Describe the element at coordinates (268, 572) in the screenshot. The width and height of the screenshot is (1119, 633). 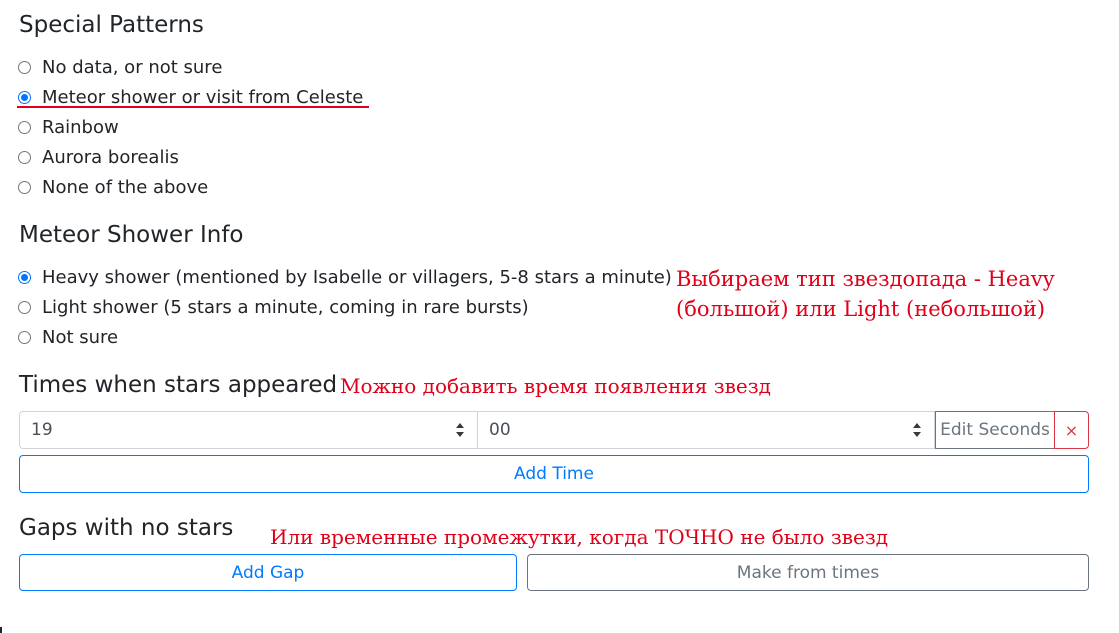
I see `add-gap-button: Add Gap` at that location.